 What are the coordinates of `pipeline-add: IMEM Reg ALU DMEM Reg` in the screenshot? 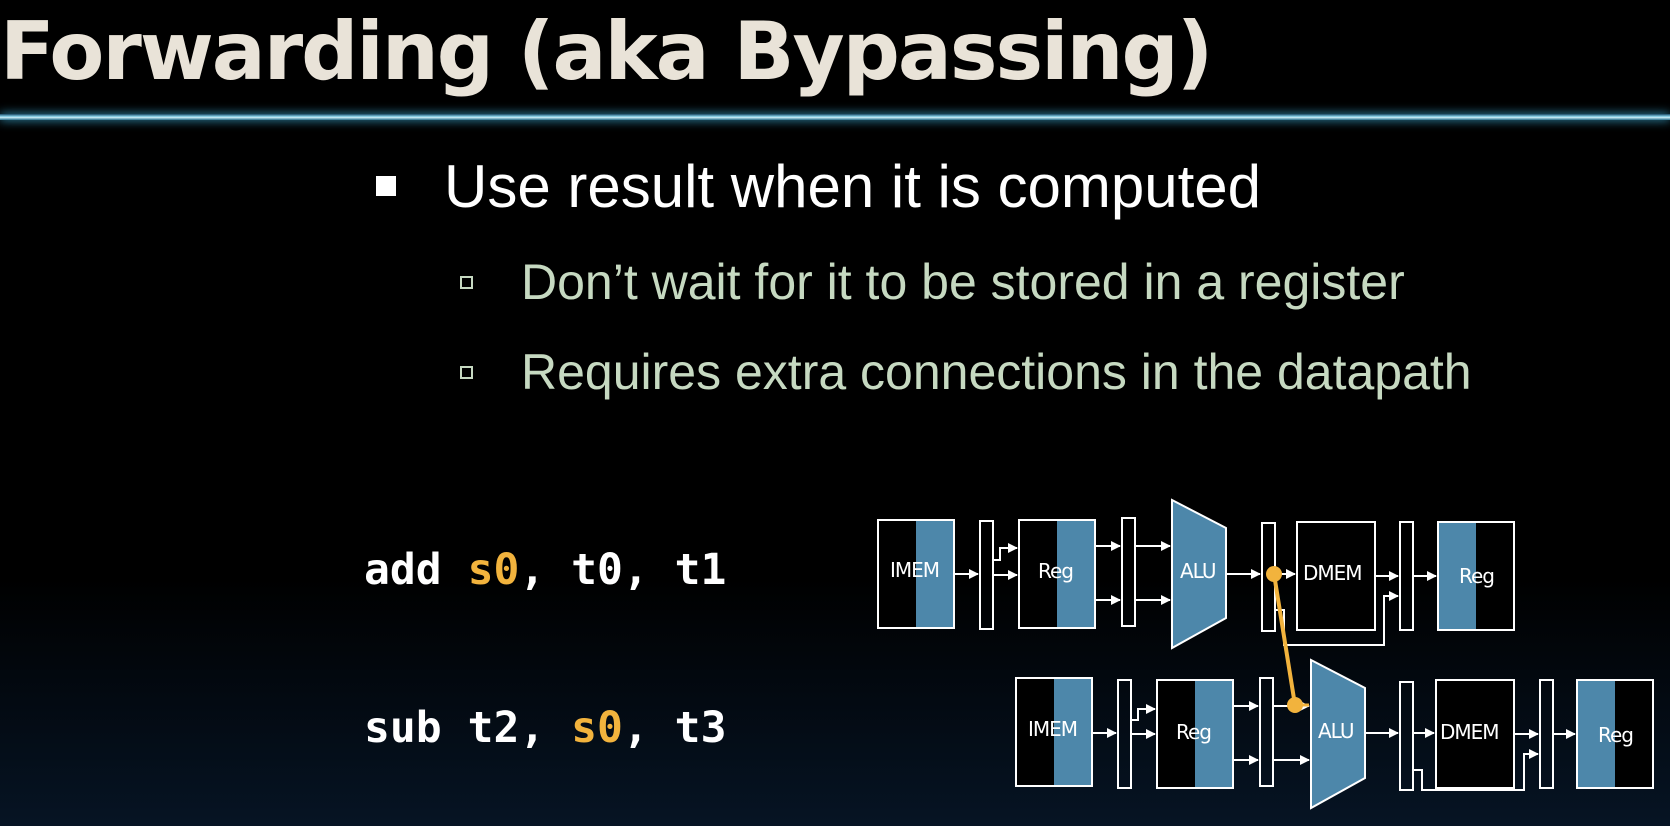 It's located at (1196, 574).